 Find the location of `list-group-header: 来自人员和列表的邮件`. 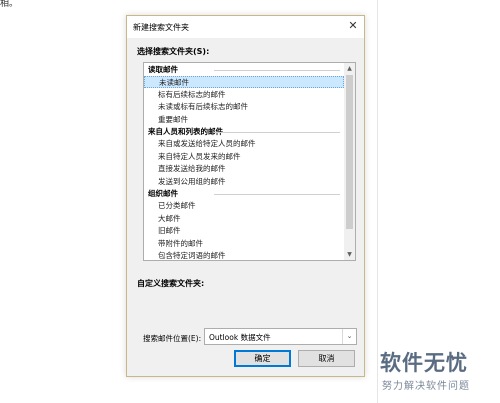

list-group-header: 来自人员和列表的邮件 is located at coordinates (244, 132).